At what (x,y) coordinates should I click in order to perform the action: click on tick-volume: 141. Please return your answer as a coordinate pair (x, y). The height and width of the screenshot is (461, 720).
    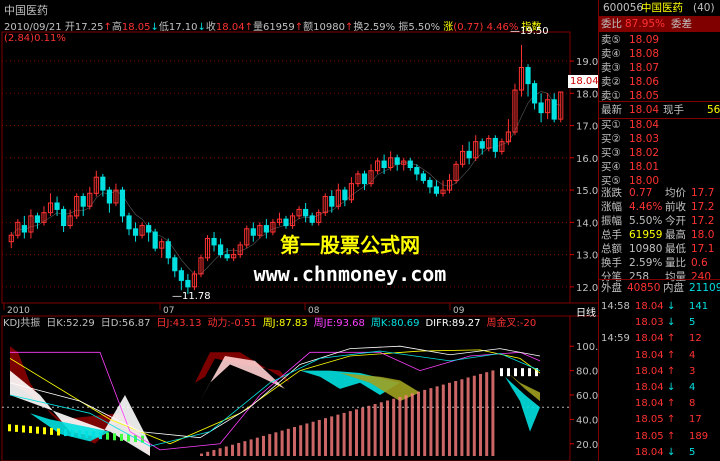
    Looking at the image, I should click on (699, 306).